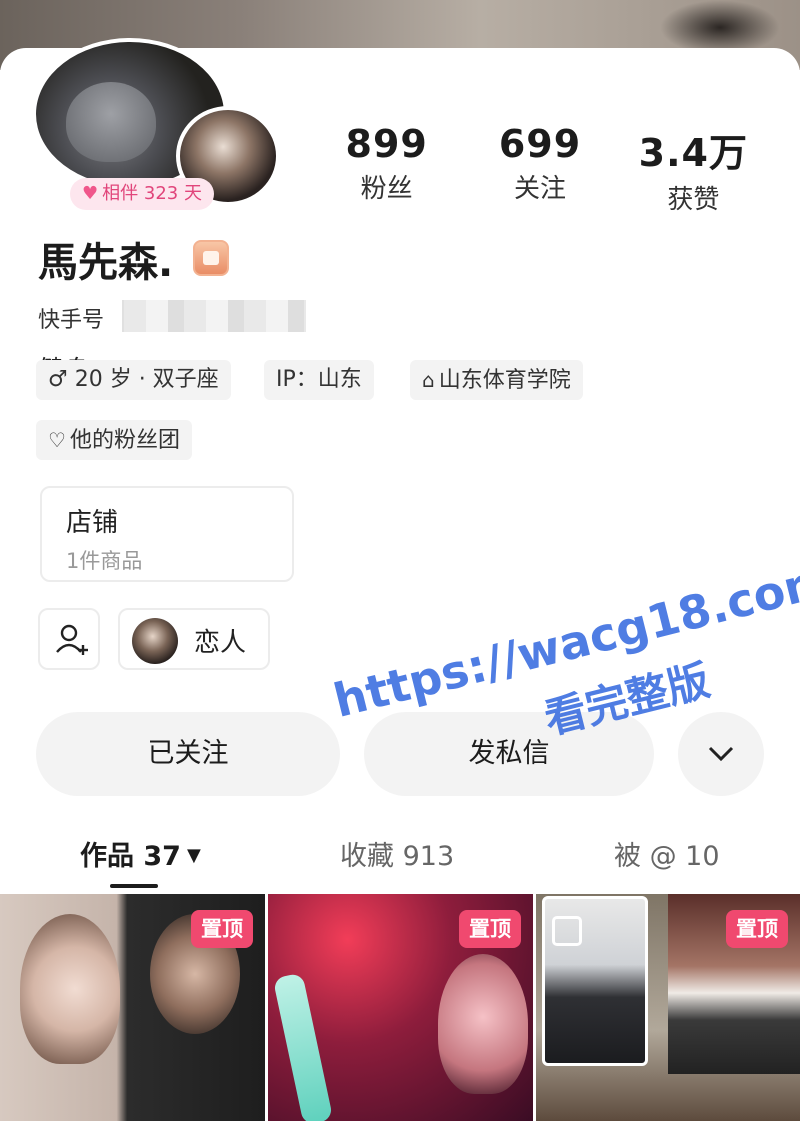  What do you see at coordinates (104, 561) in the screenshot?
I see `shop-subtitle: 1件商品` at bounding box center [104, 561].